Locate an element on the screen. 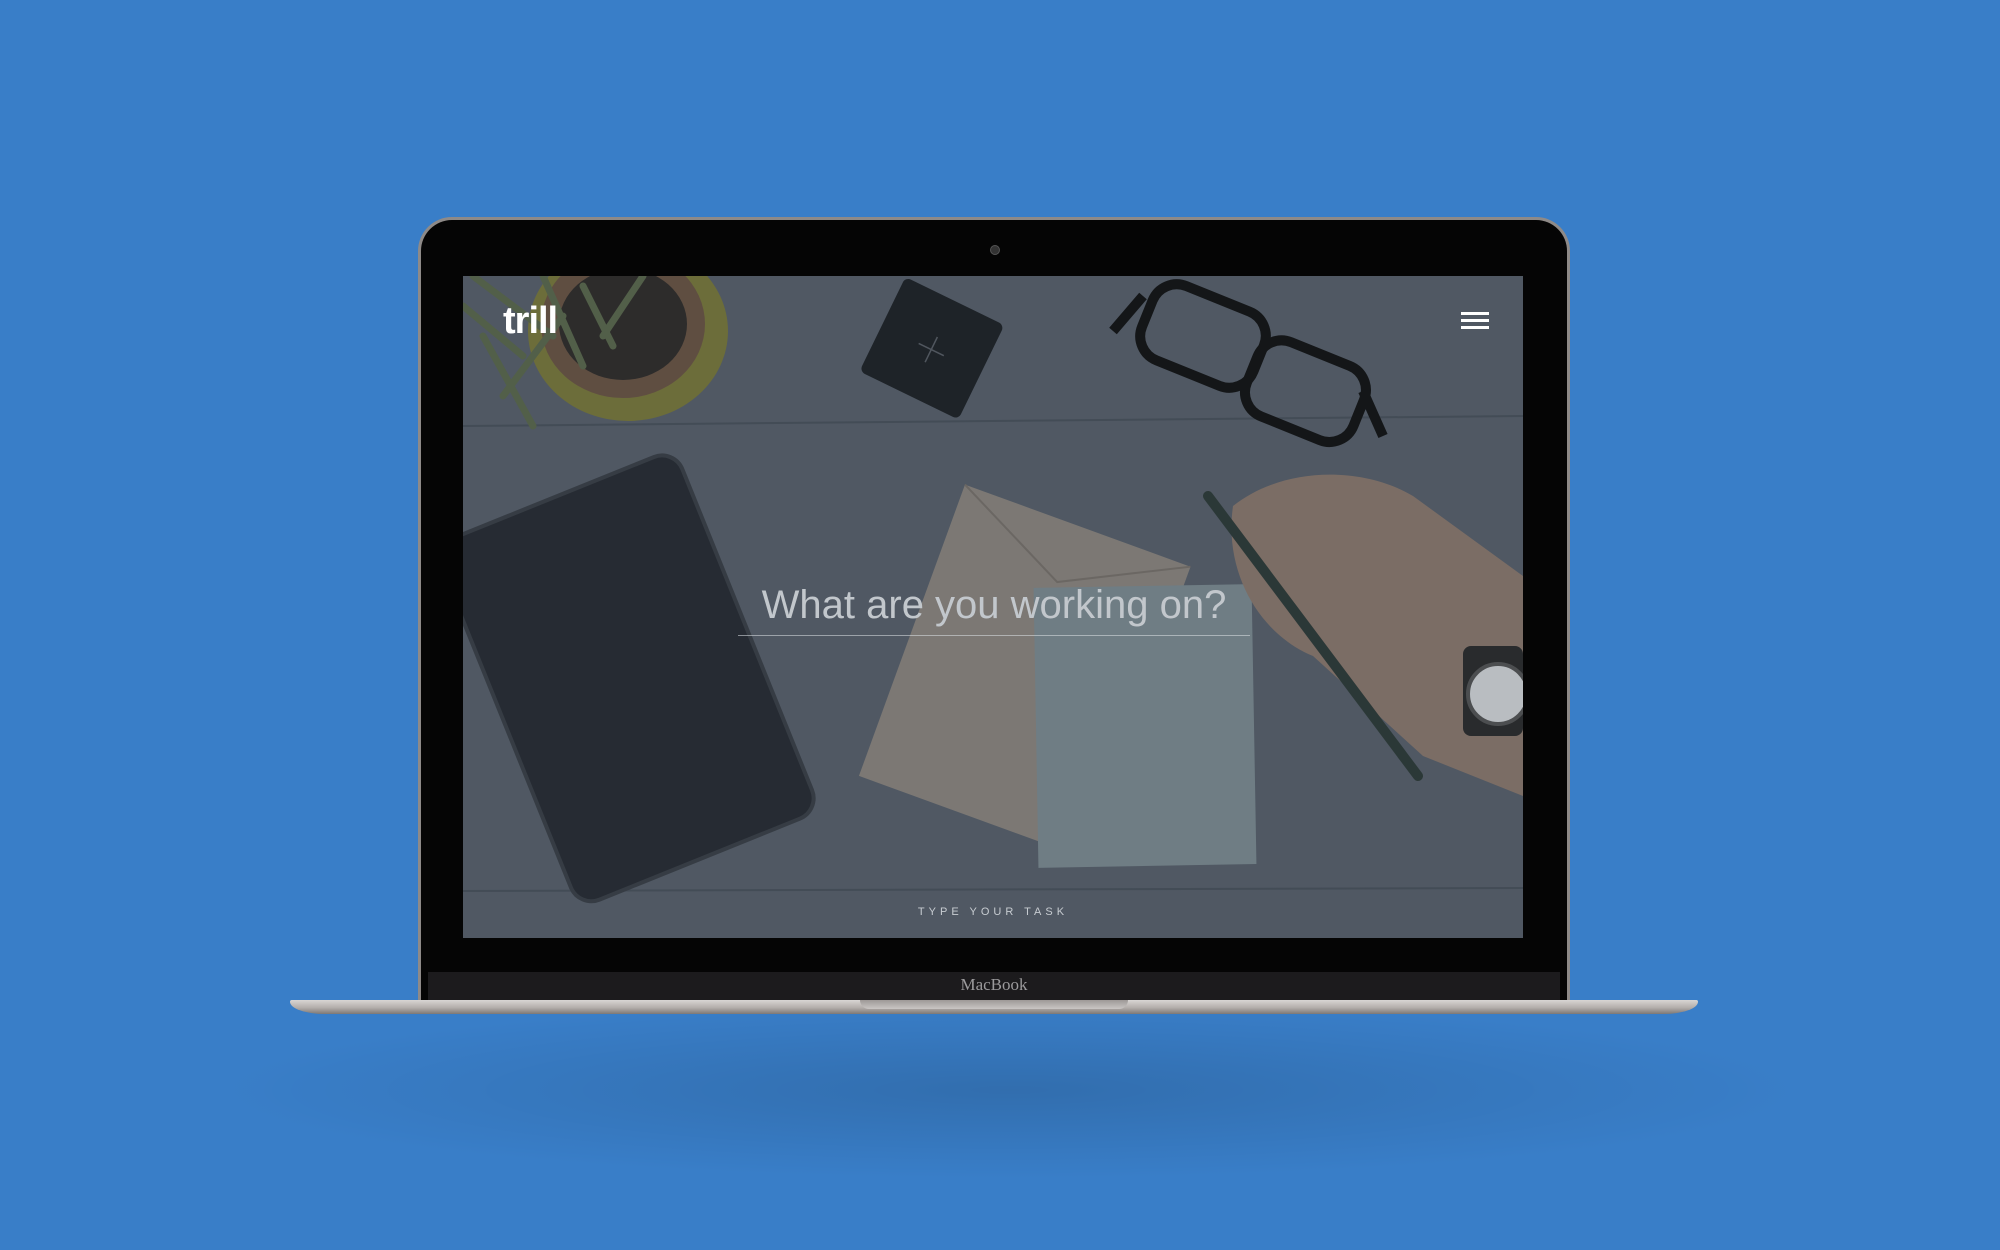 The height and width of the screenshot is (1250, 2000). laptop-chin: MacBook is located at coordinates (994, 986).